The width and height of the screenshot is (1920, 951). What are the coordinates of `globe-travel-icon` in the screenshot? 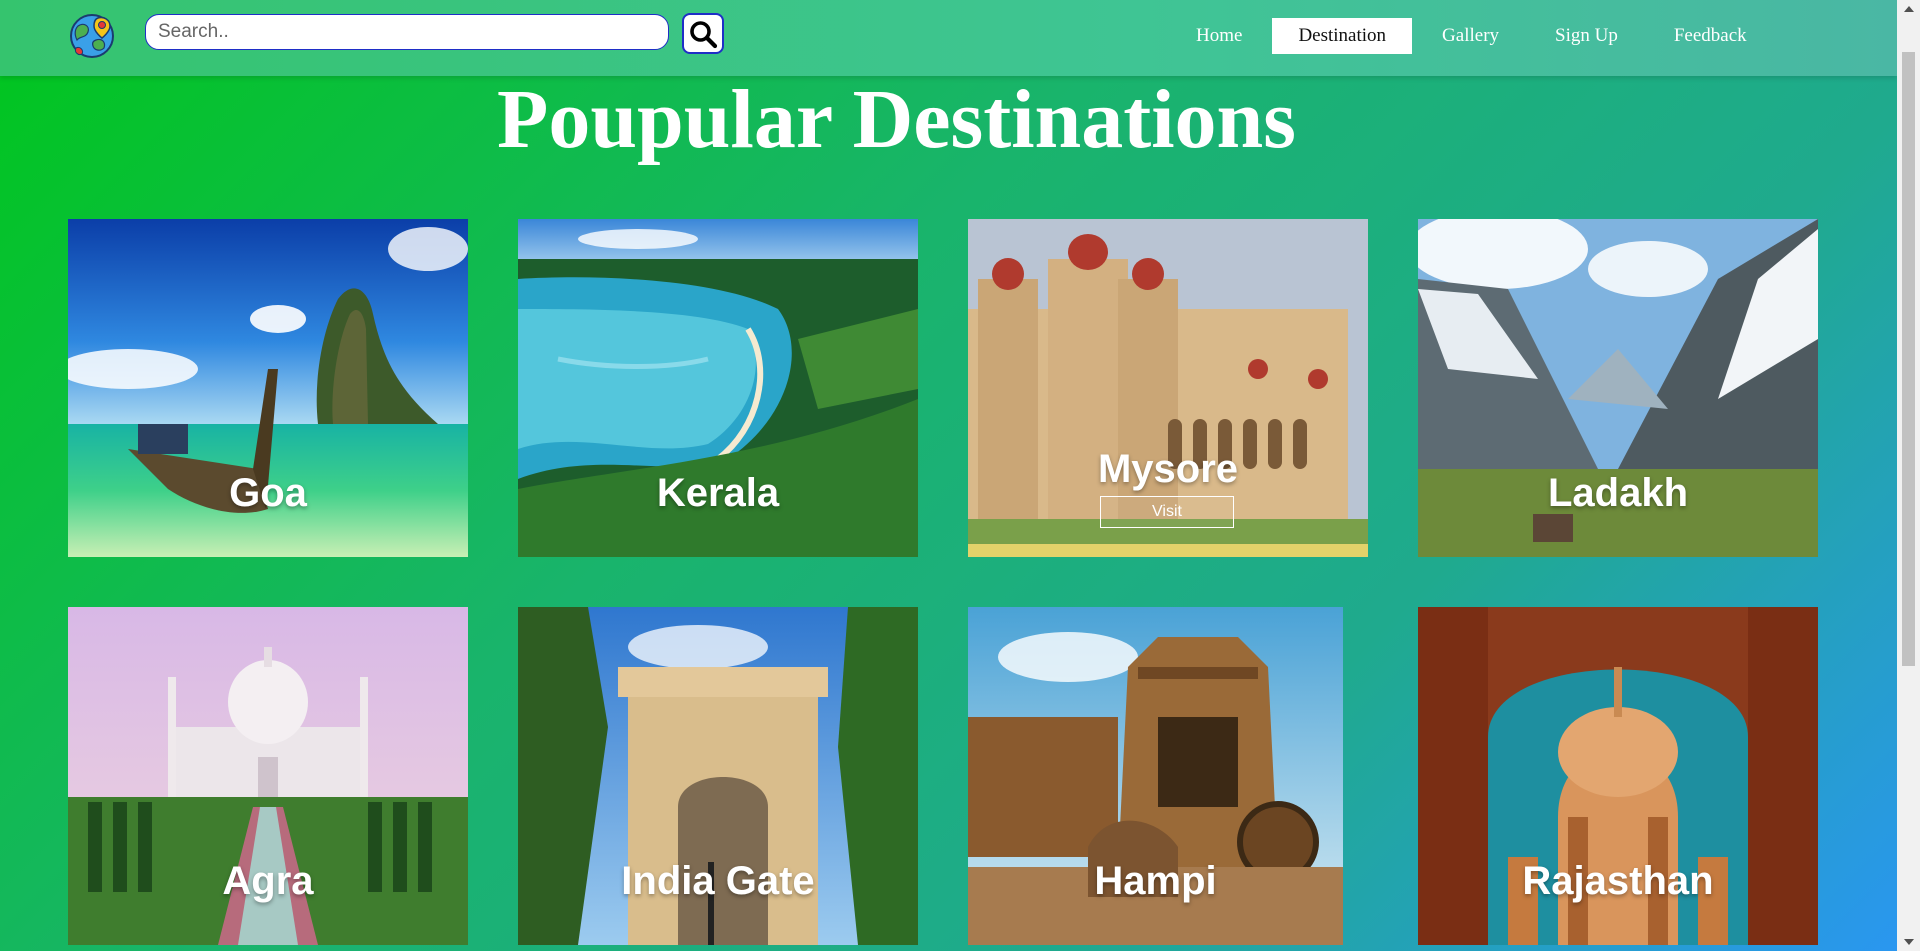 It's located at (92, 36).